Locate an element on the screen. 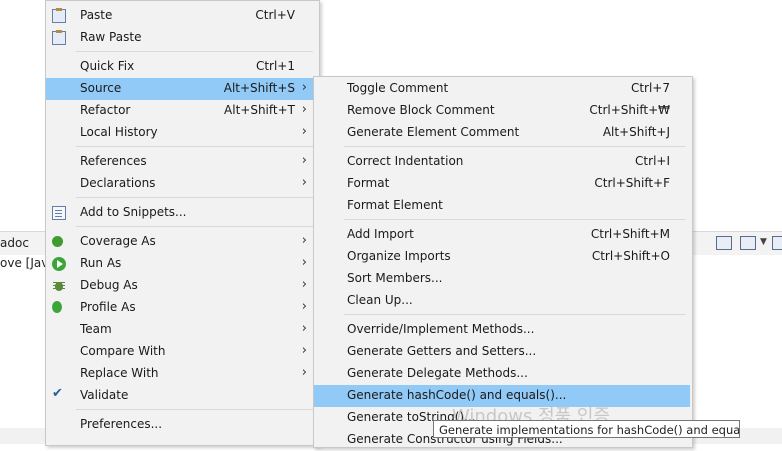 The image size is (782, 451). view-icon is located at coordinates (777, 243).